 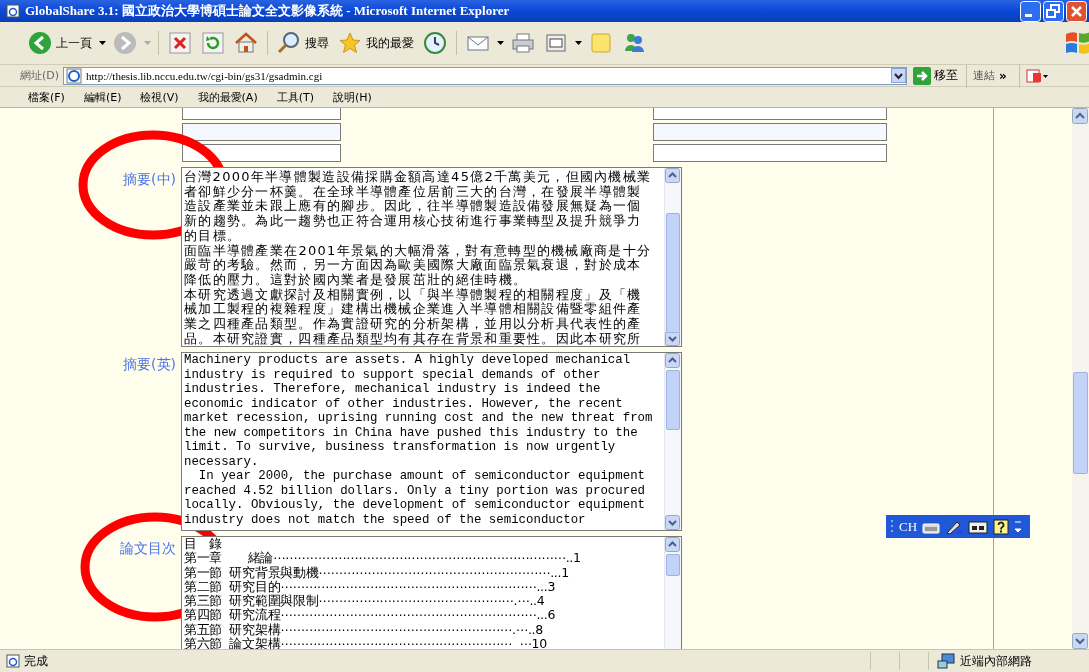 I want to click on minimize-button, so click(x=1030, y=11).